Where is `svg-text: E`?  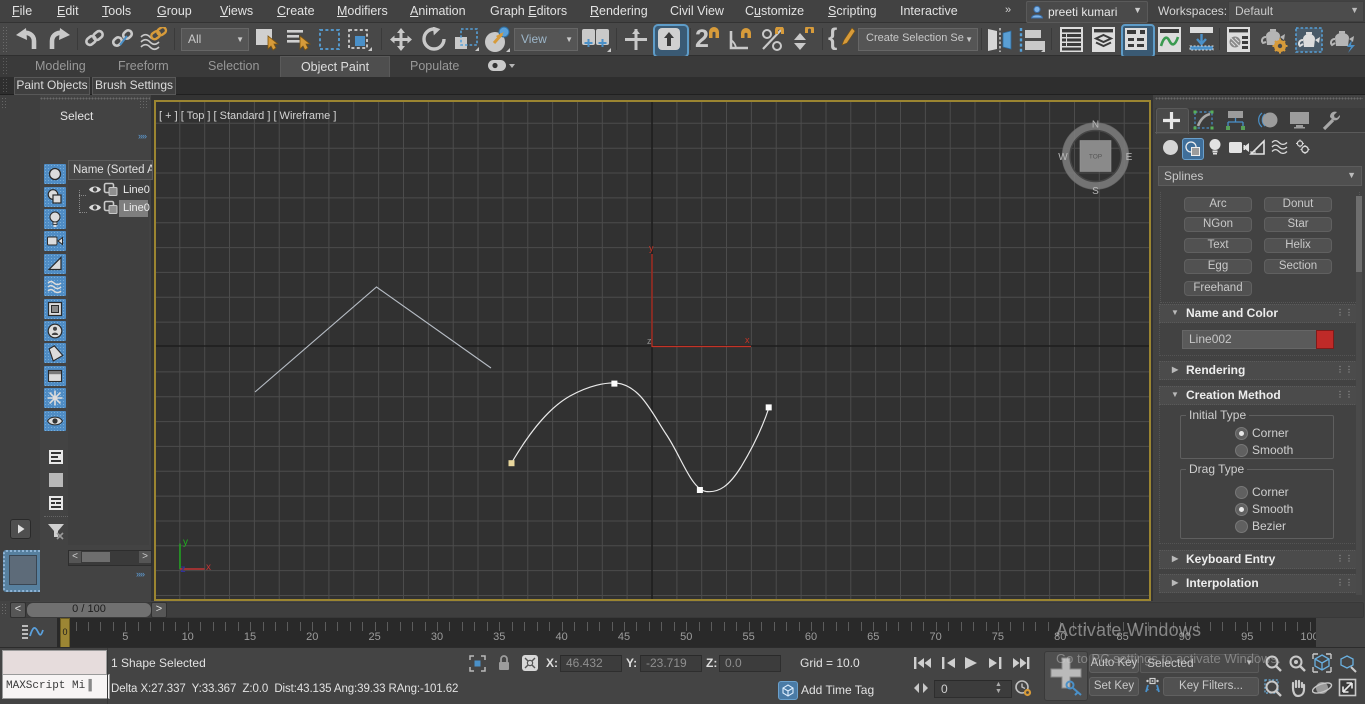
svg-text: E is located at coordinates (1129, 157).